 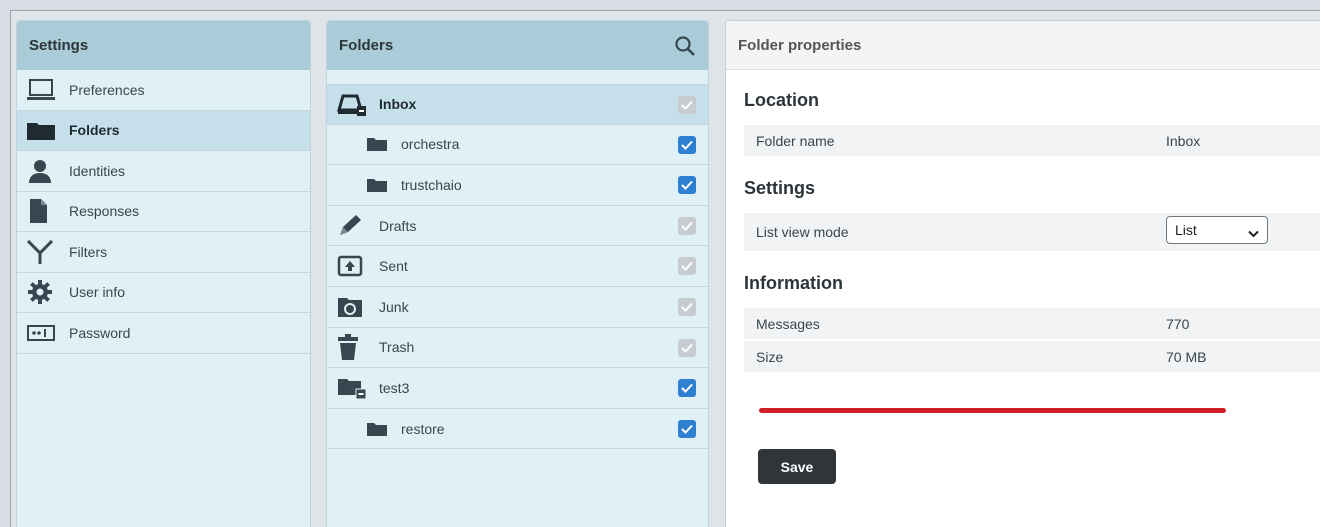 I want to click on folder-row-test3: test3, so click(x=517, y=388).